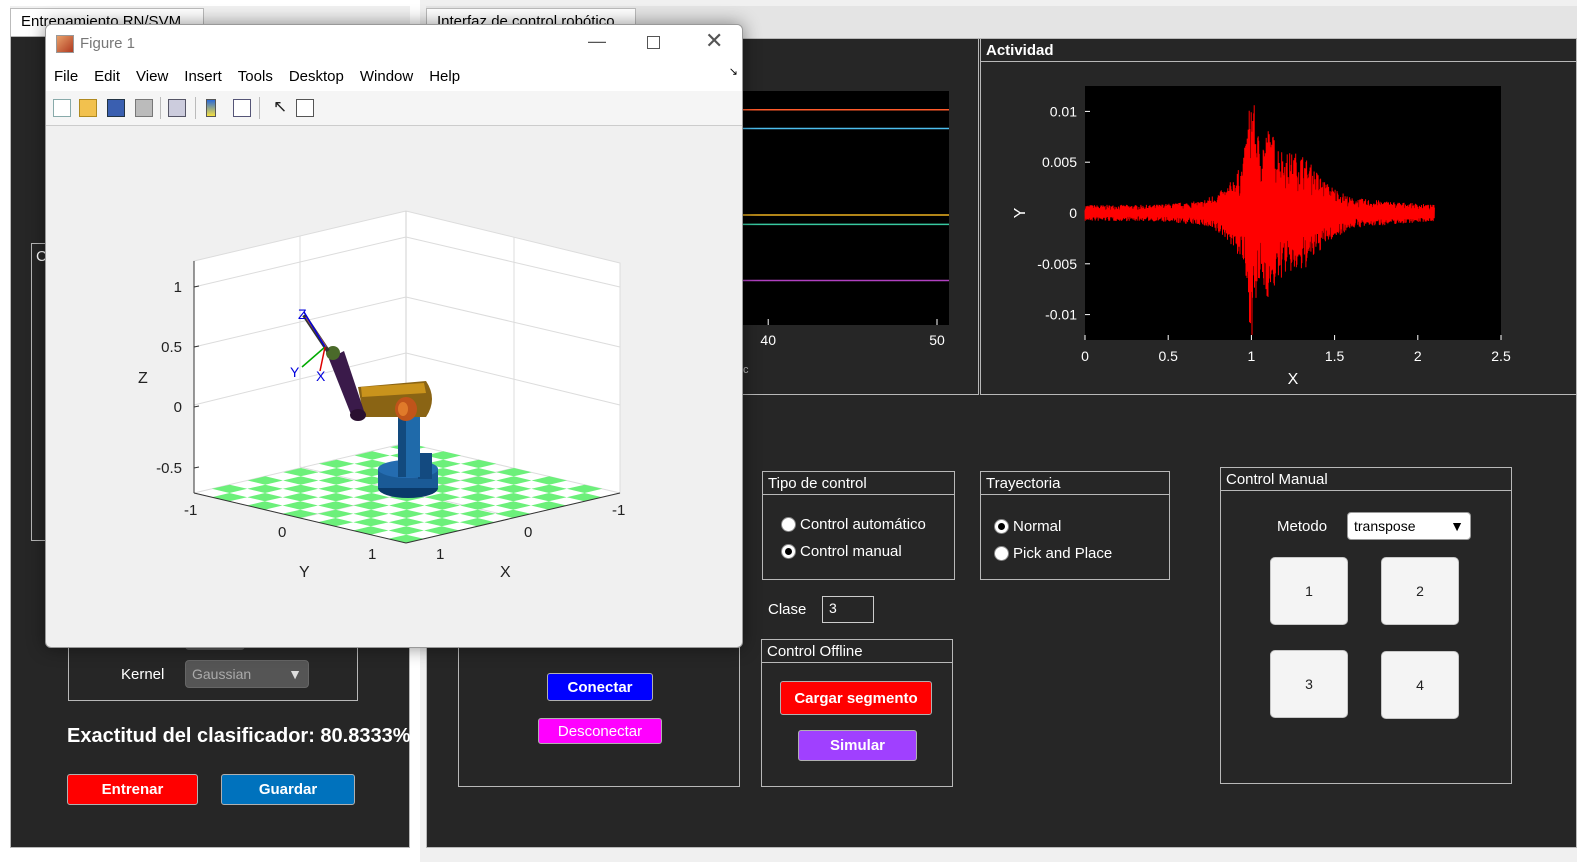 This screenshot has height=862, width=1577. What do you see at coordinates (169, 468) in the screenshot?
I see `z-tick-label: -0.5` at bounding box center [169, 468].